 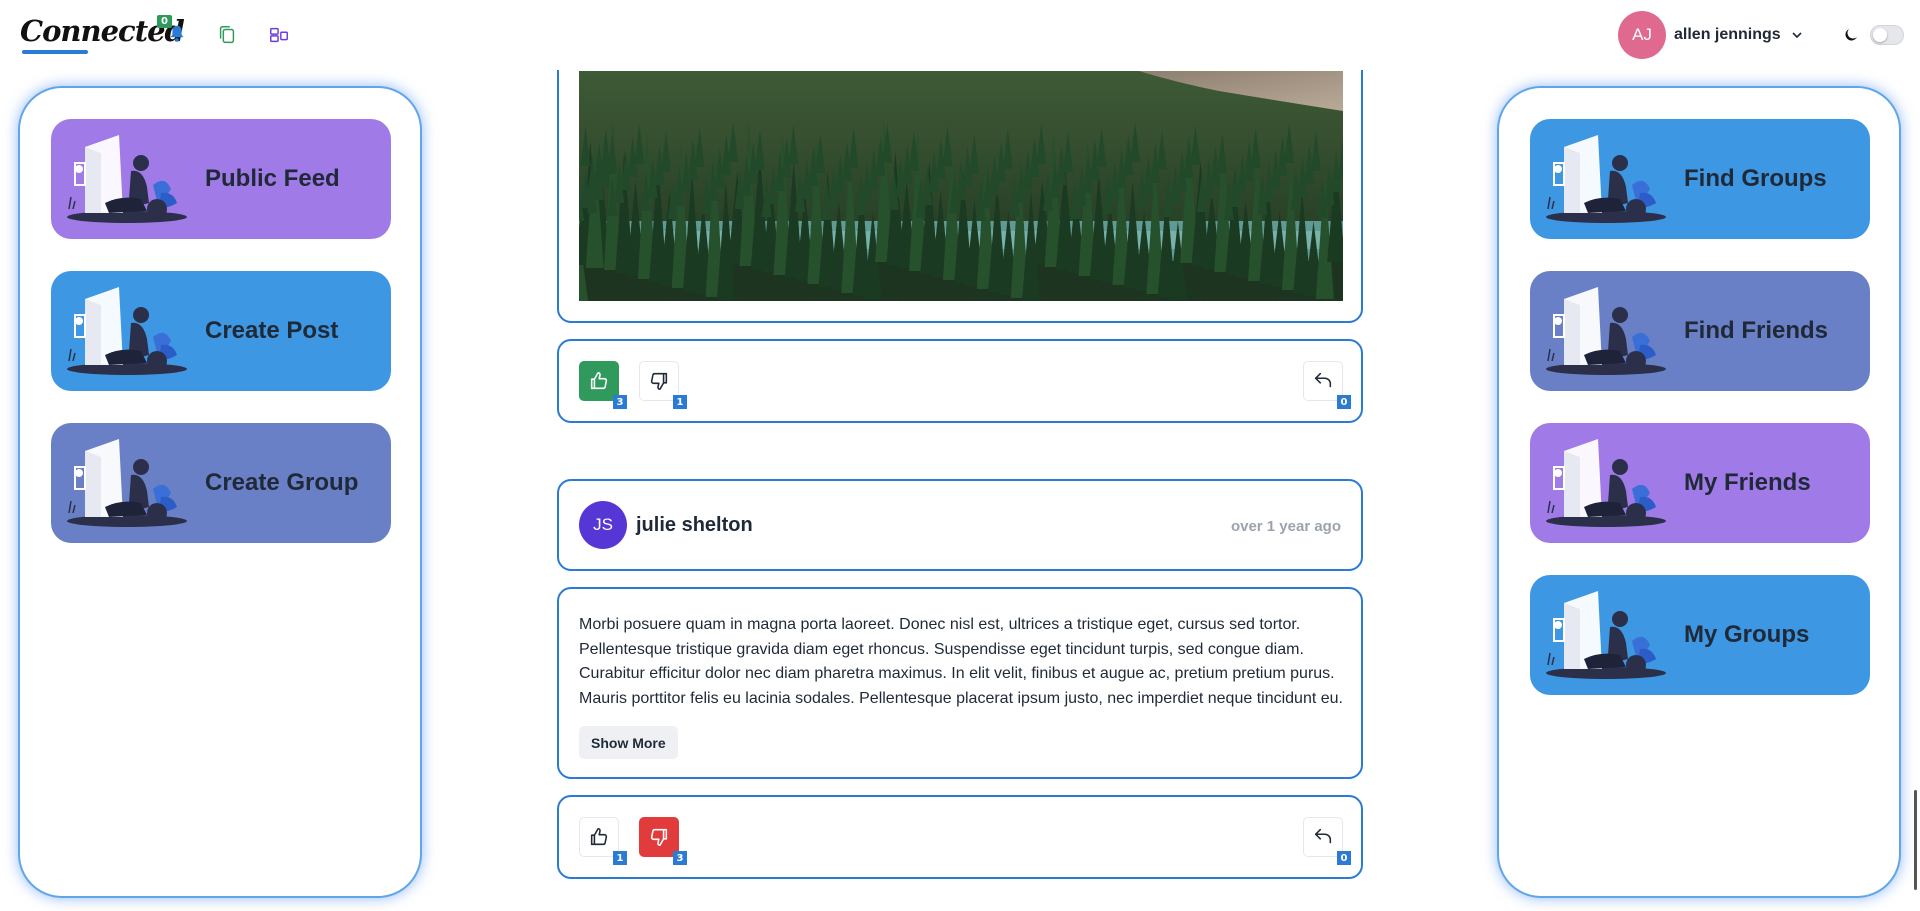 I want to click on dislike-count: 1, so click(x=680, y=402).